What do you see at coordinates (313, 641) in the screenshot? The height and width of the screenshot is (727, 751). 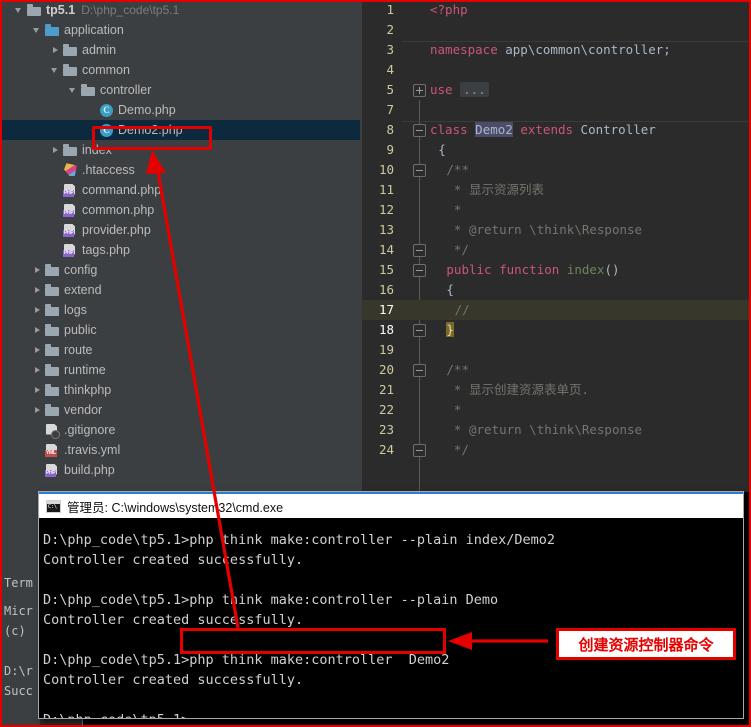 I see `cmd-command-highlight-box` at bounding box center [313, 641].